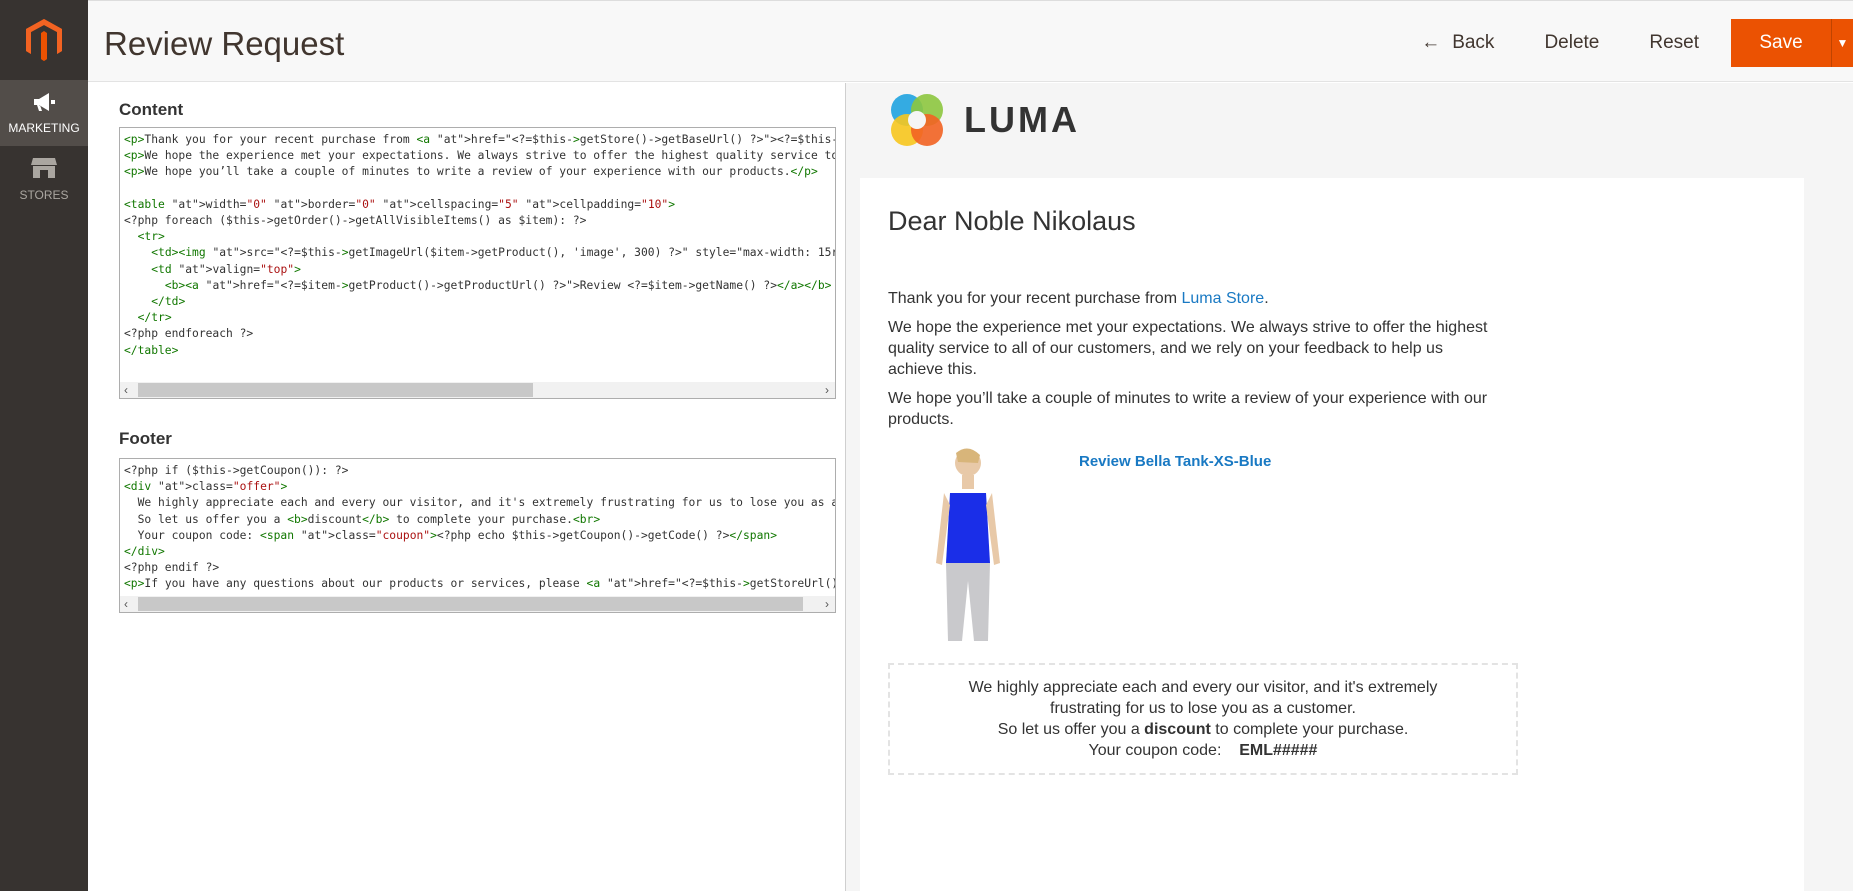 The image size is (1853, 891). What do you see at coordinates (1071, 729) in the screenshot?
I see `text: So let us offer you a` at bounding box center [1071, 729].